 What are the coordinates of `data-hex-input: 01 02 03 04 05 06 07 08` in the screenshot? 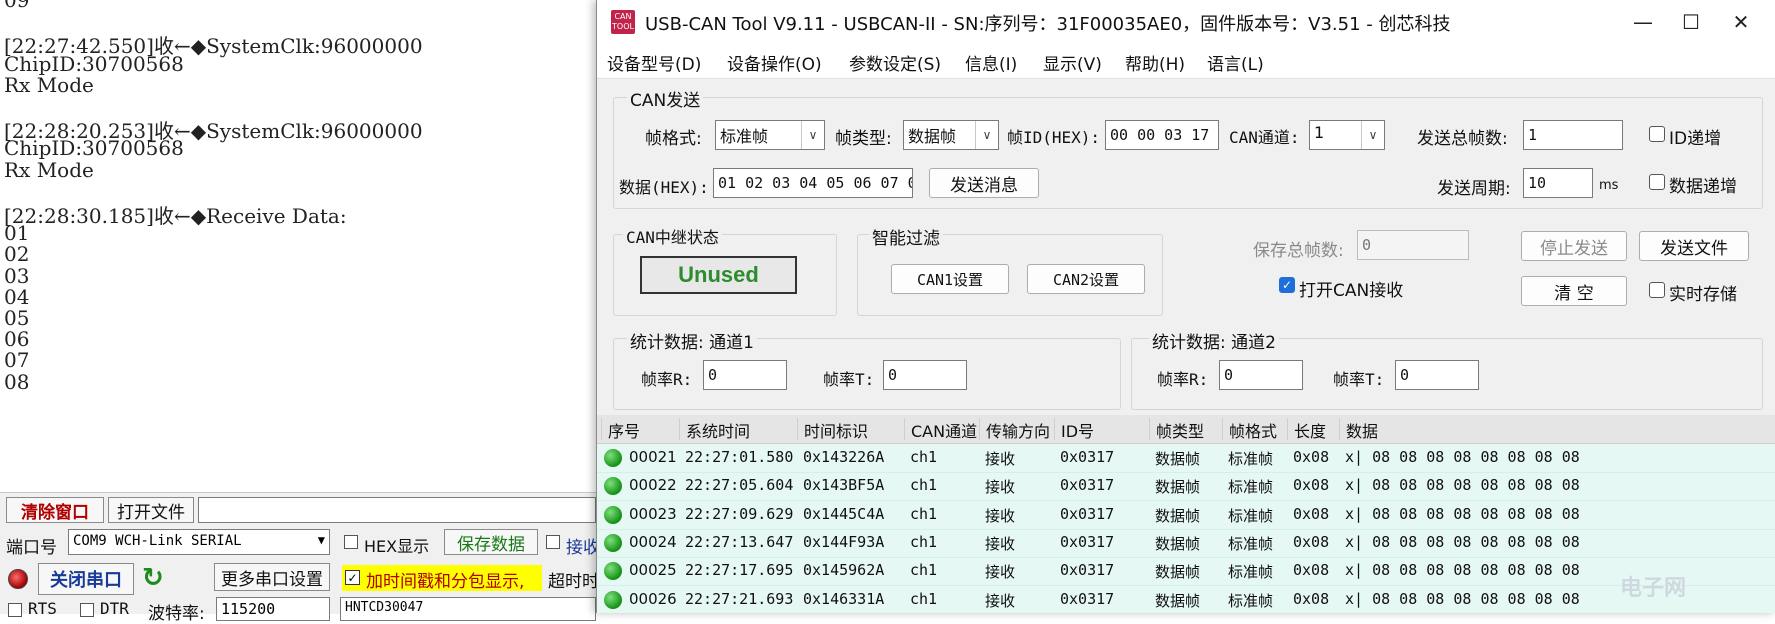 It's located at (813, 183).